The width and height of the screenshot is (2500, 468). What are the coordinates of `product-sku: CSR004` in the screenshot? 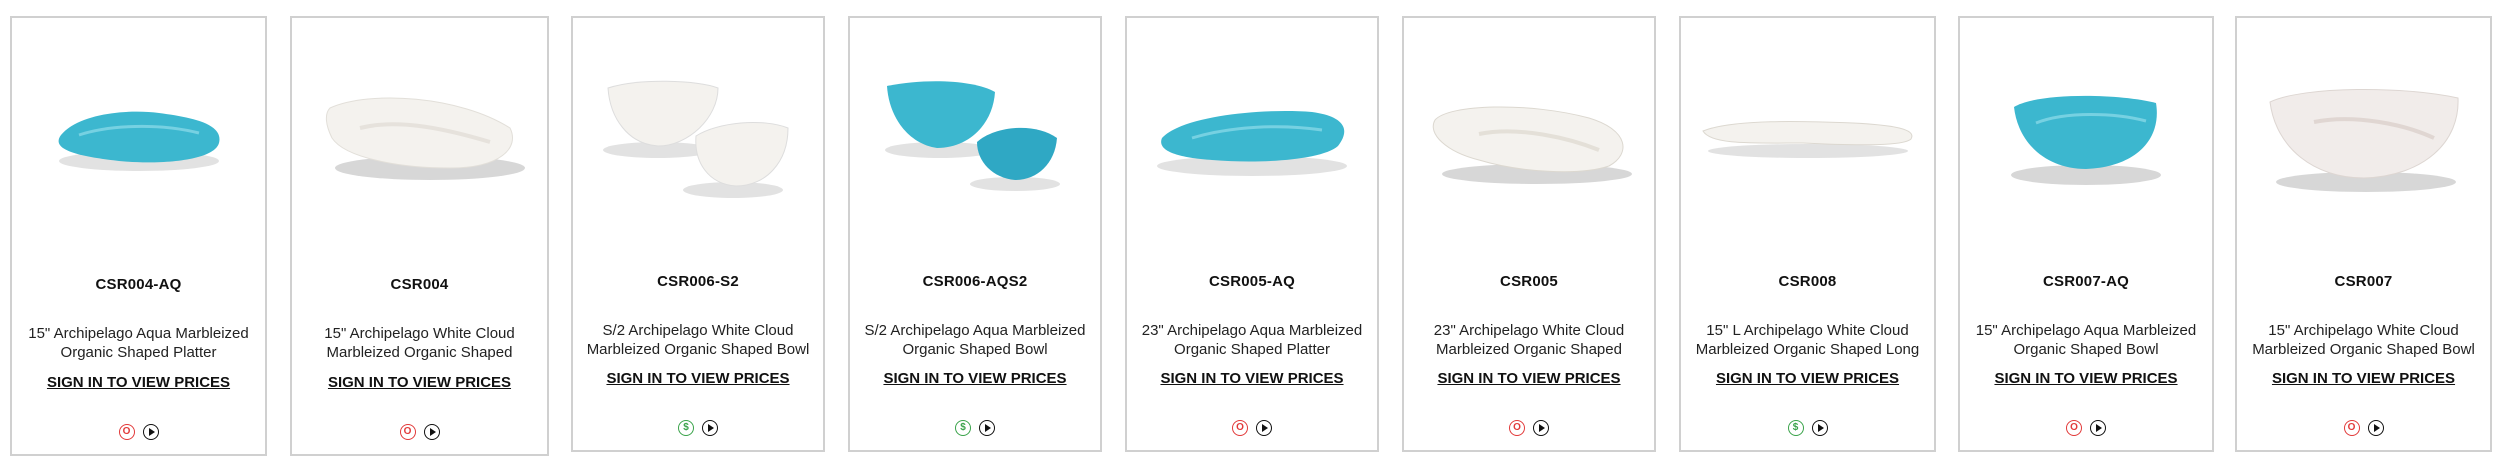 It's located at (419, 284).